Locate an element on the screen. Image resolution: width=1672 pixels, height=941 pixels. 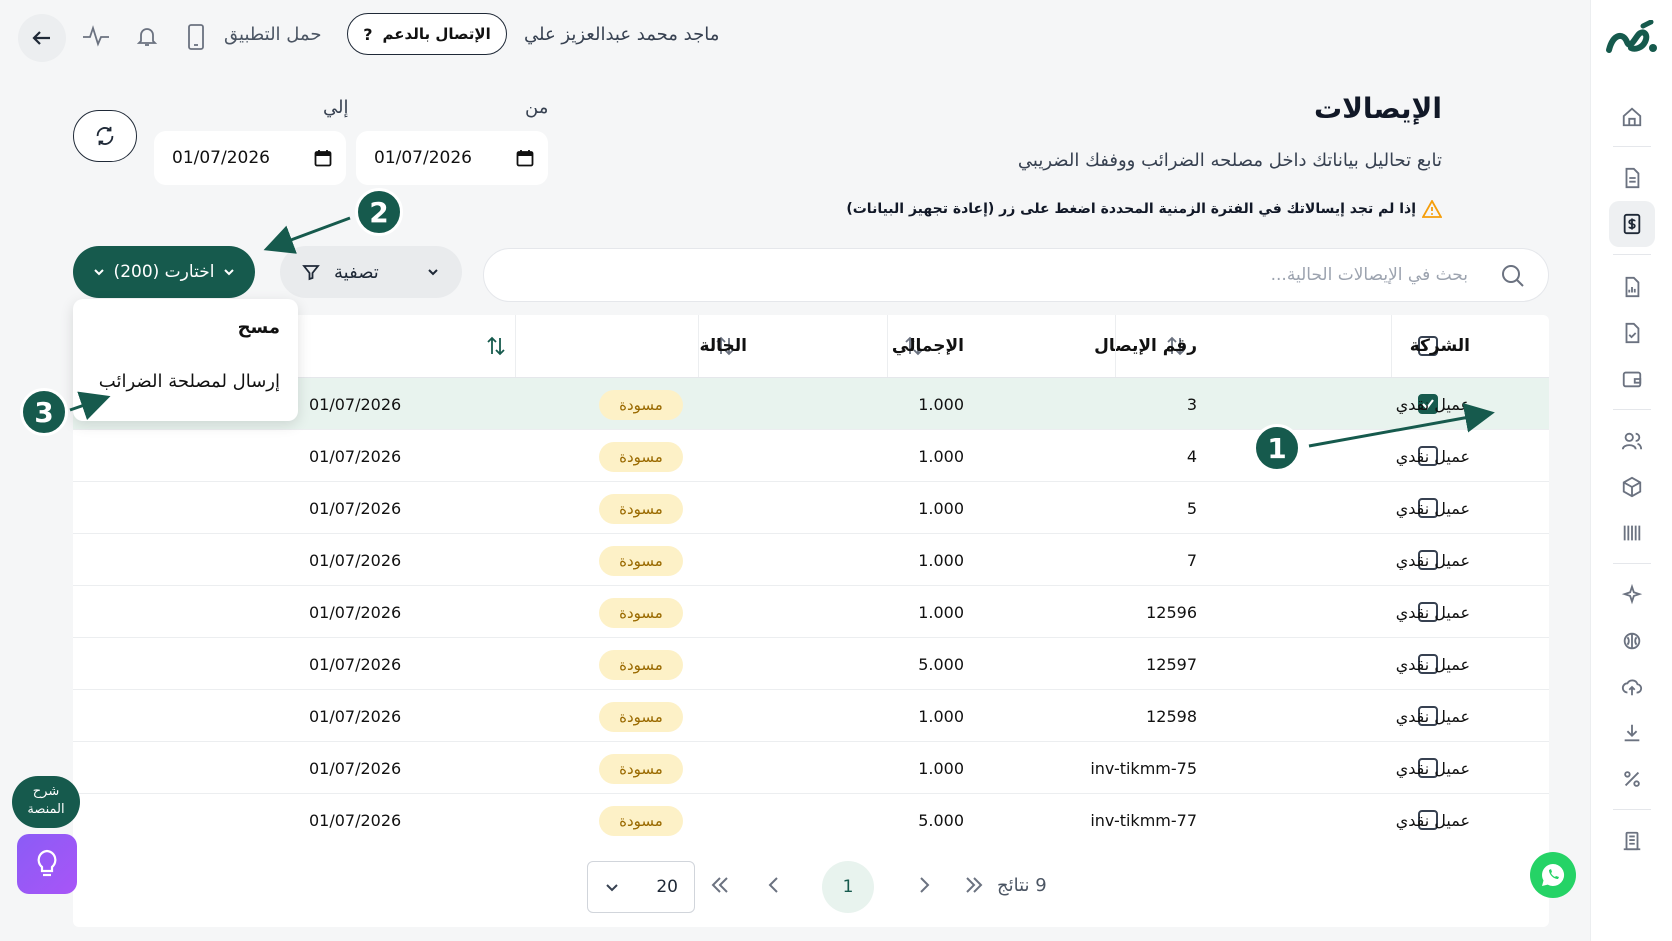
table-row: عميل نقدي 7 1.000 مسودة 01/07/2026 is located at coordinates (811, 560).